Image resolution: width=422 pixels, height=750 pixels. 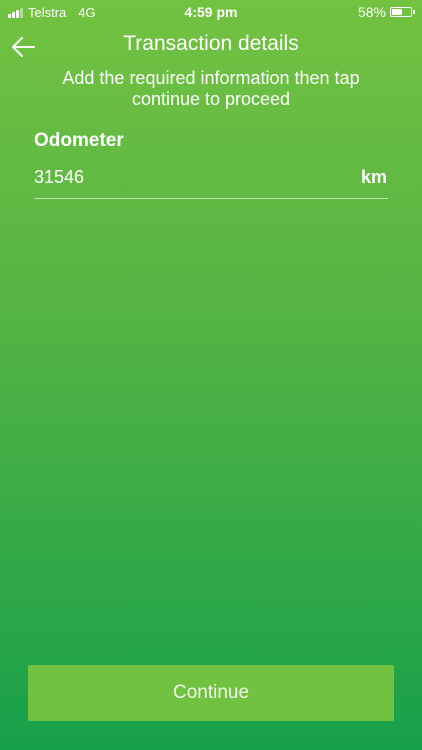 What do you see at coordinates (184, 177) in the screenshot?
I see `odometer-input` at bounding box center [184, 177].